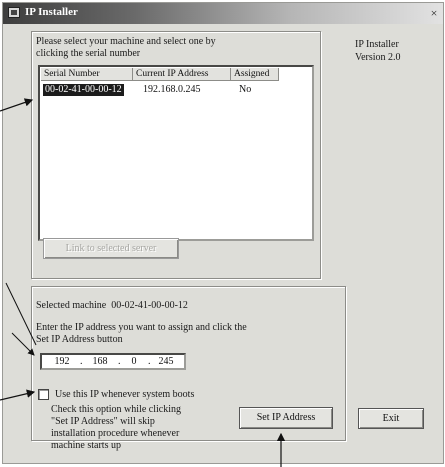 The width and height of the screenshot is (445, 467). Describe the element at coordinates (18, 395) in the screenshot. I see `arrow-to-checkbox` at that location.